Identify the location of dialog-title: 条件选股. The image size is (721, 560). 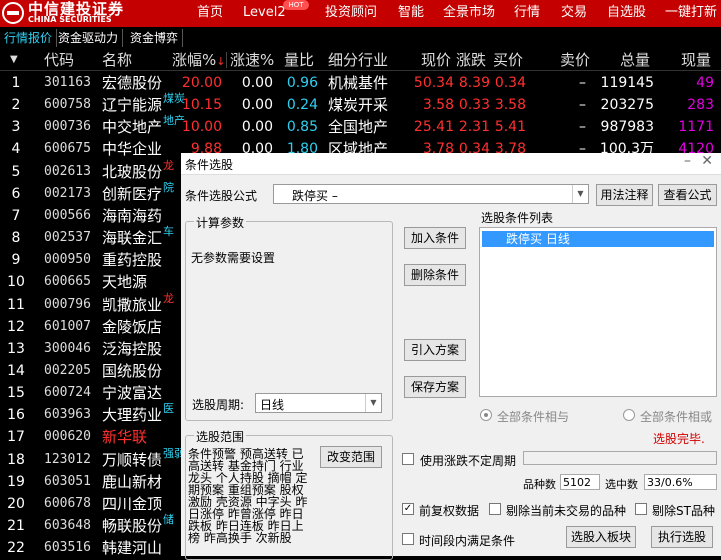
(209, 165).